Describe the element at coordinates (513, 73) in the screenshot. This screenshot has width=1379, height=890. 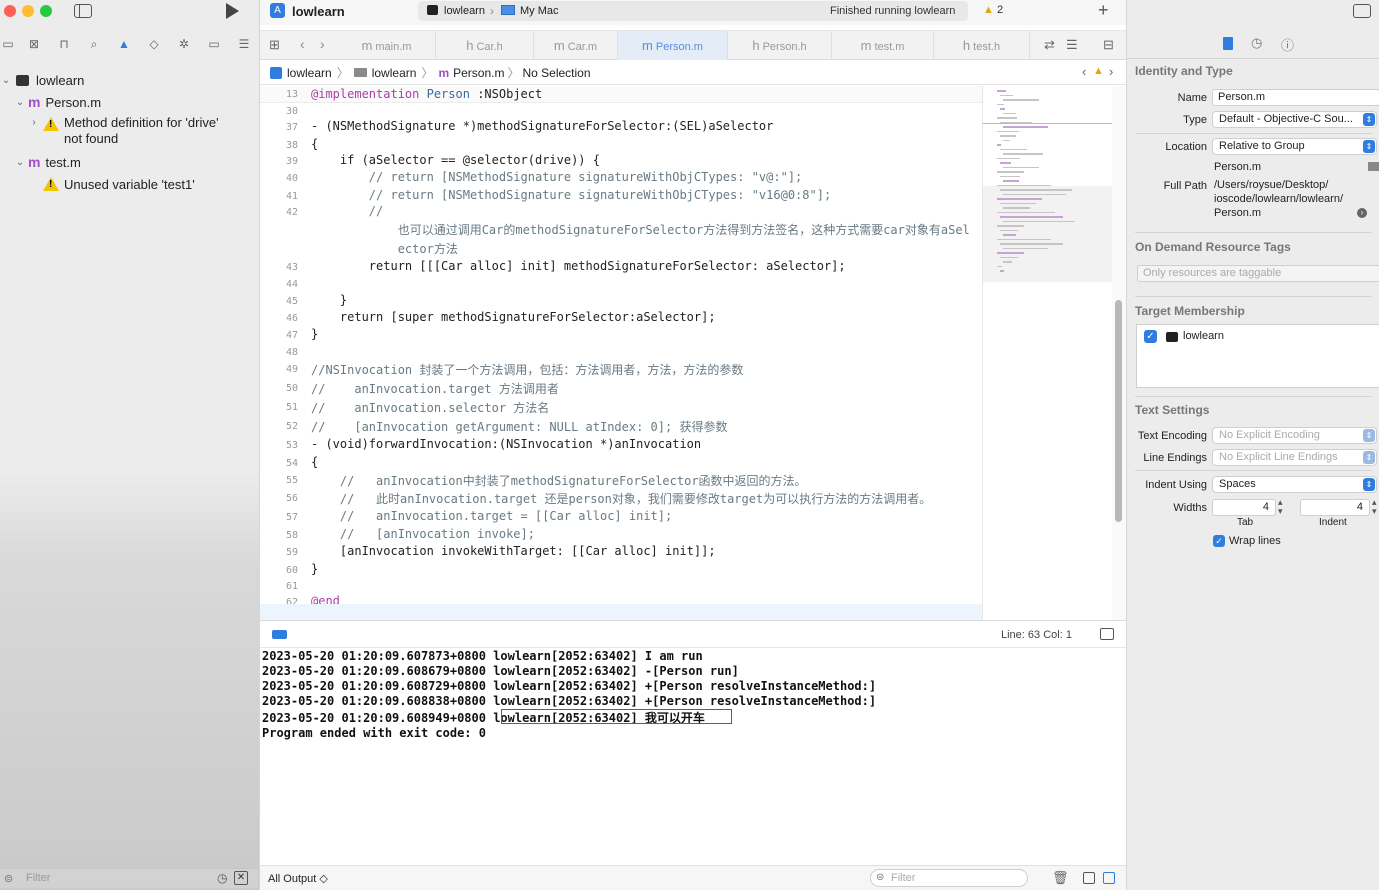
I see `chevron-right-icon: 〉` at that location.